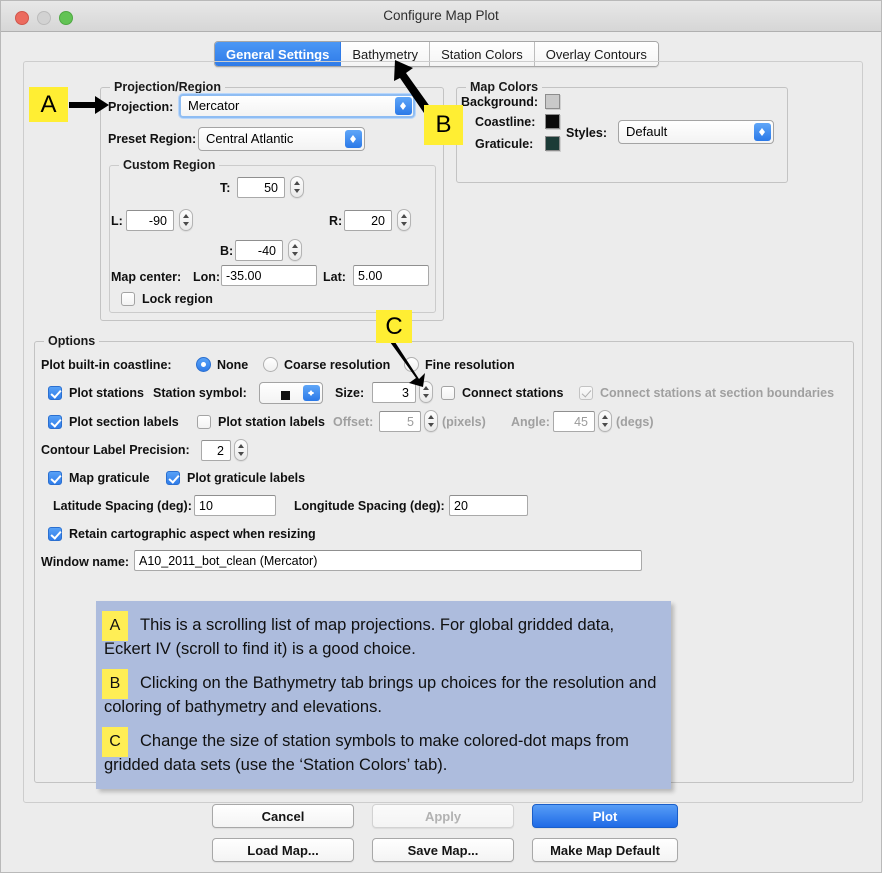  What do you see at coordinates (552, 101) in the screenshot?
I see `background-color-swatch` at bounding box center [552, 101].